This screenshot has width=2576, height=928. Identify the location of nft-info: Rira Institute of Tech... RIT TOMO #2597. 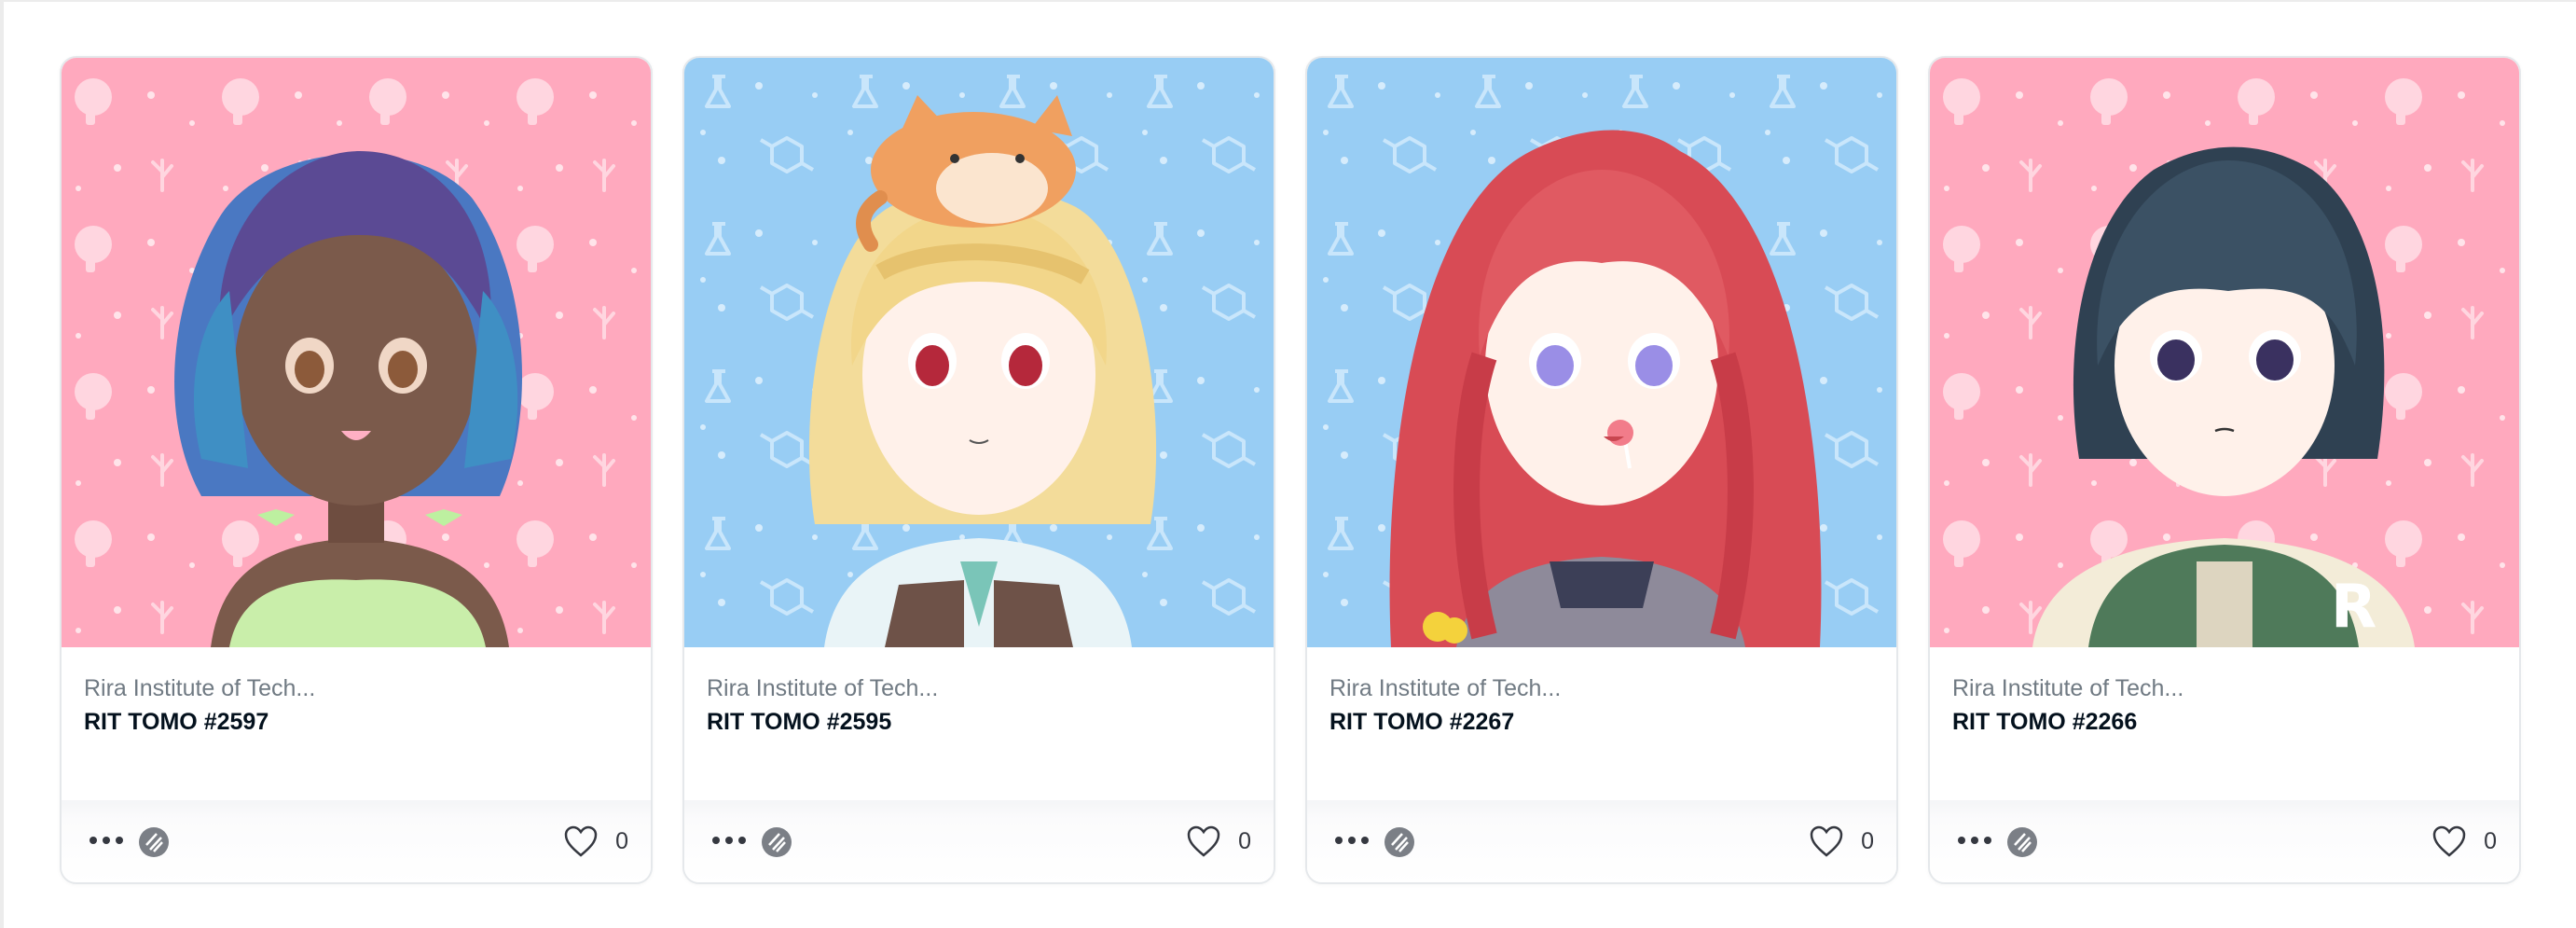
(357, 723).